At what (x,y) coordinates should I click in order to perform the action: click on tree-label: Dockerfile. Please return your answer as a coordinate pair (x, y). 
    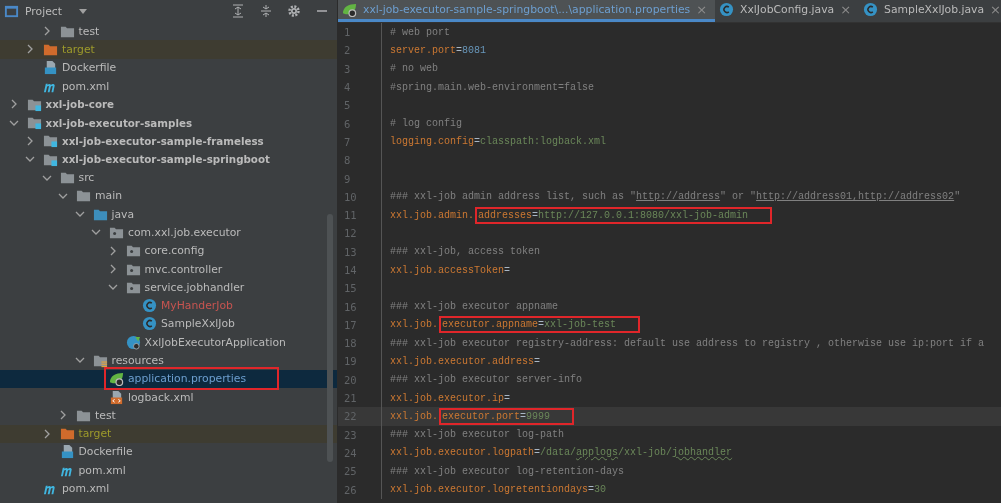
    Looking at the image, I should click on (105, 452).